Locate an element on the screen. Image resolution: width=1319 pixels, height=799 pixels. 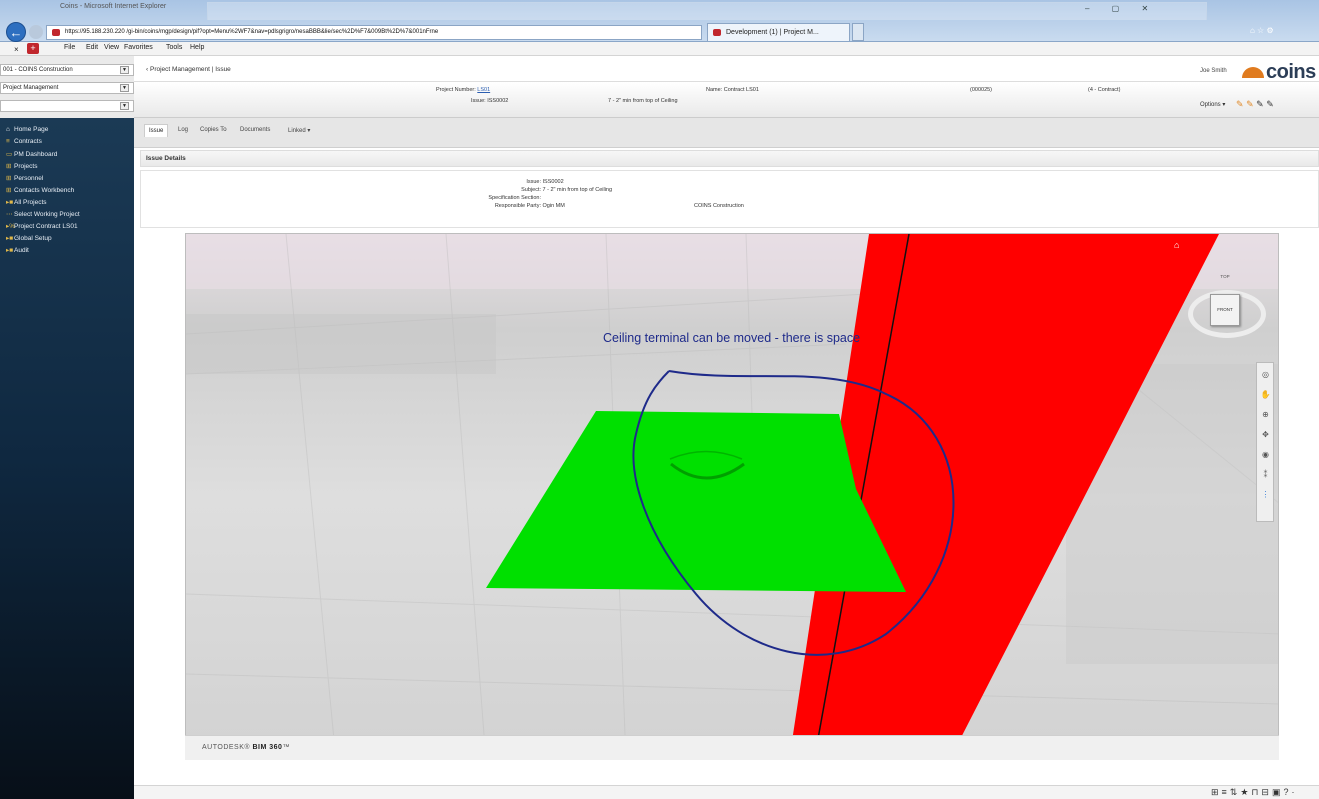
logo-text: coins is located at coordinates (1291, 72).